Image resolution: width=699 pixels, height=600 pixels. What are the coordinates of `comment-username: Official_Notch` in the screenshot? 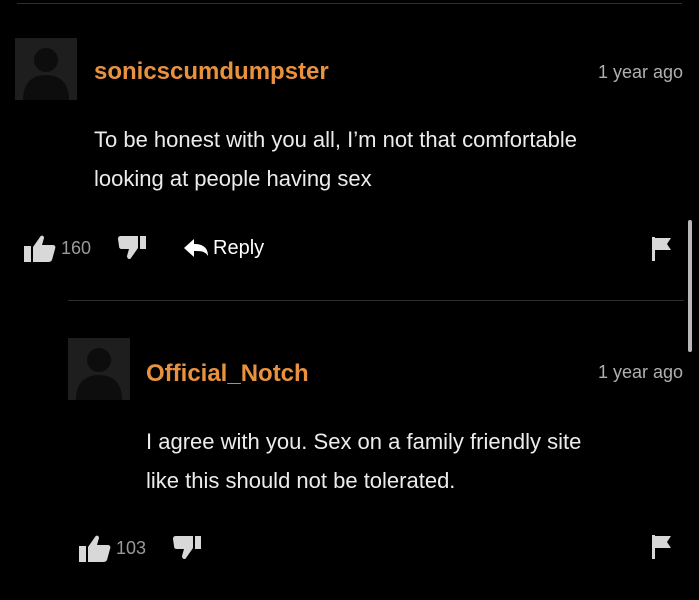 It's located at (227, 374).